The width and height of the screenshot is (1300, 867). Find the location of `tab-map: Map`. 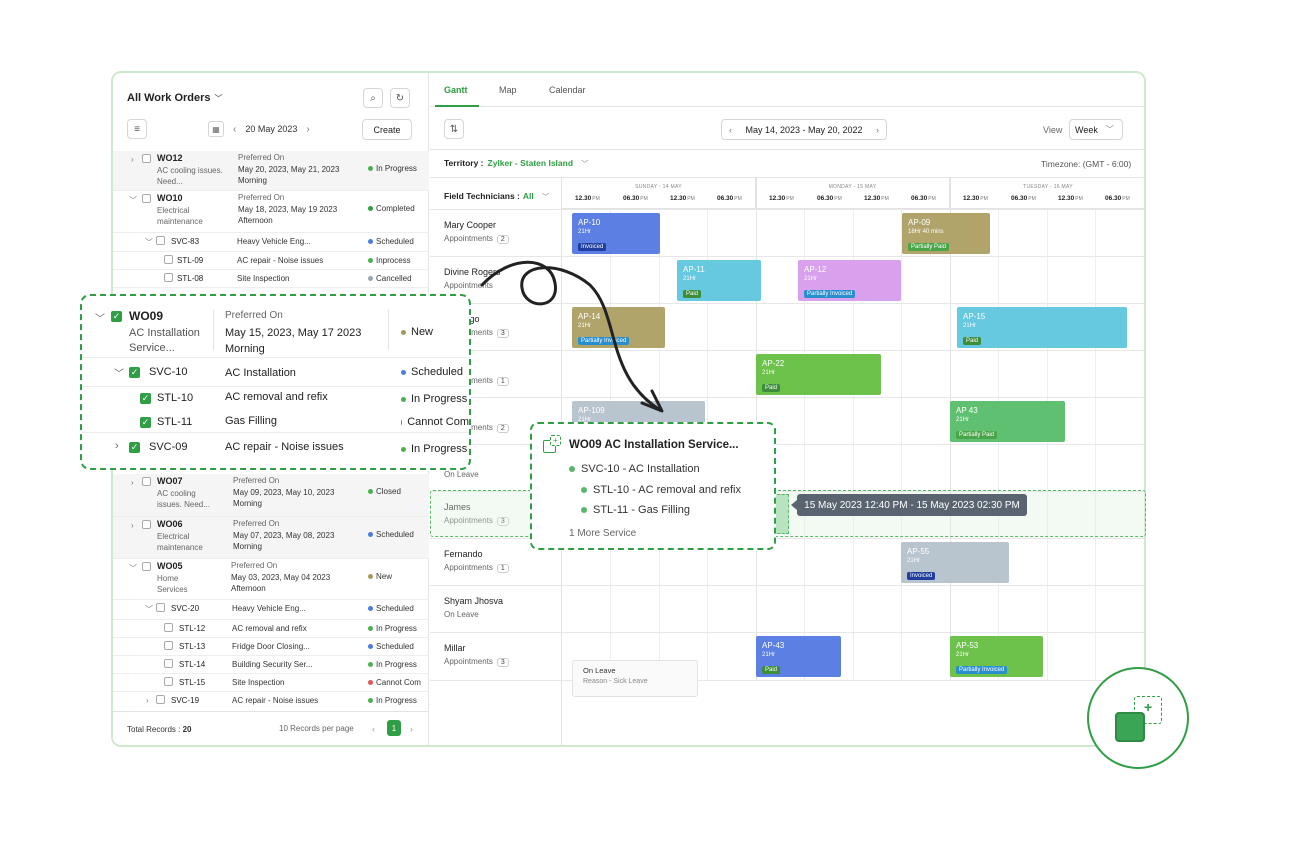

tab-map: Map is located at coordinates (508, 90).